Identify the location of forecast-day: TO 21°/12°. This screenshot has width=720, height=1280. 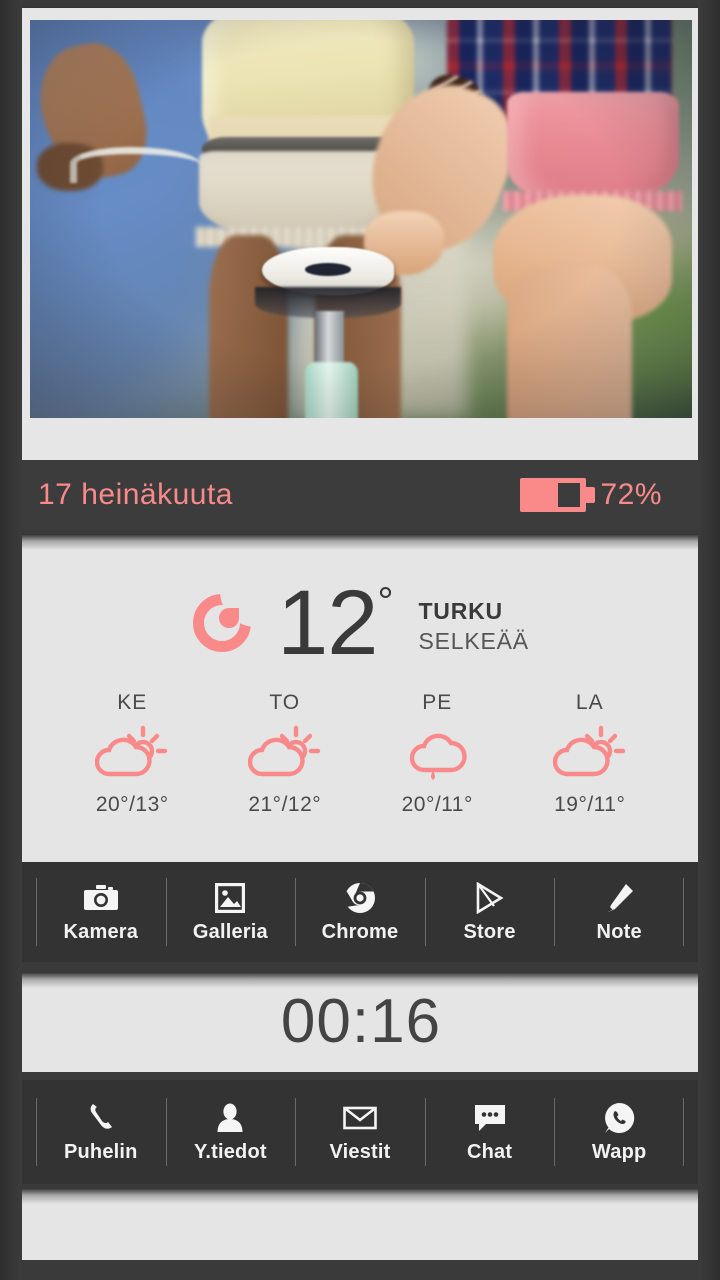
(285, 754).